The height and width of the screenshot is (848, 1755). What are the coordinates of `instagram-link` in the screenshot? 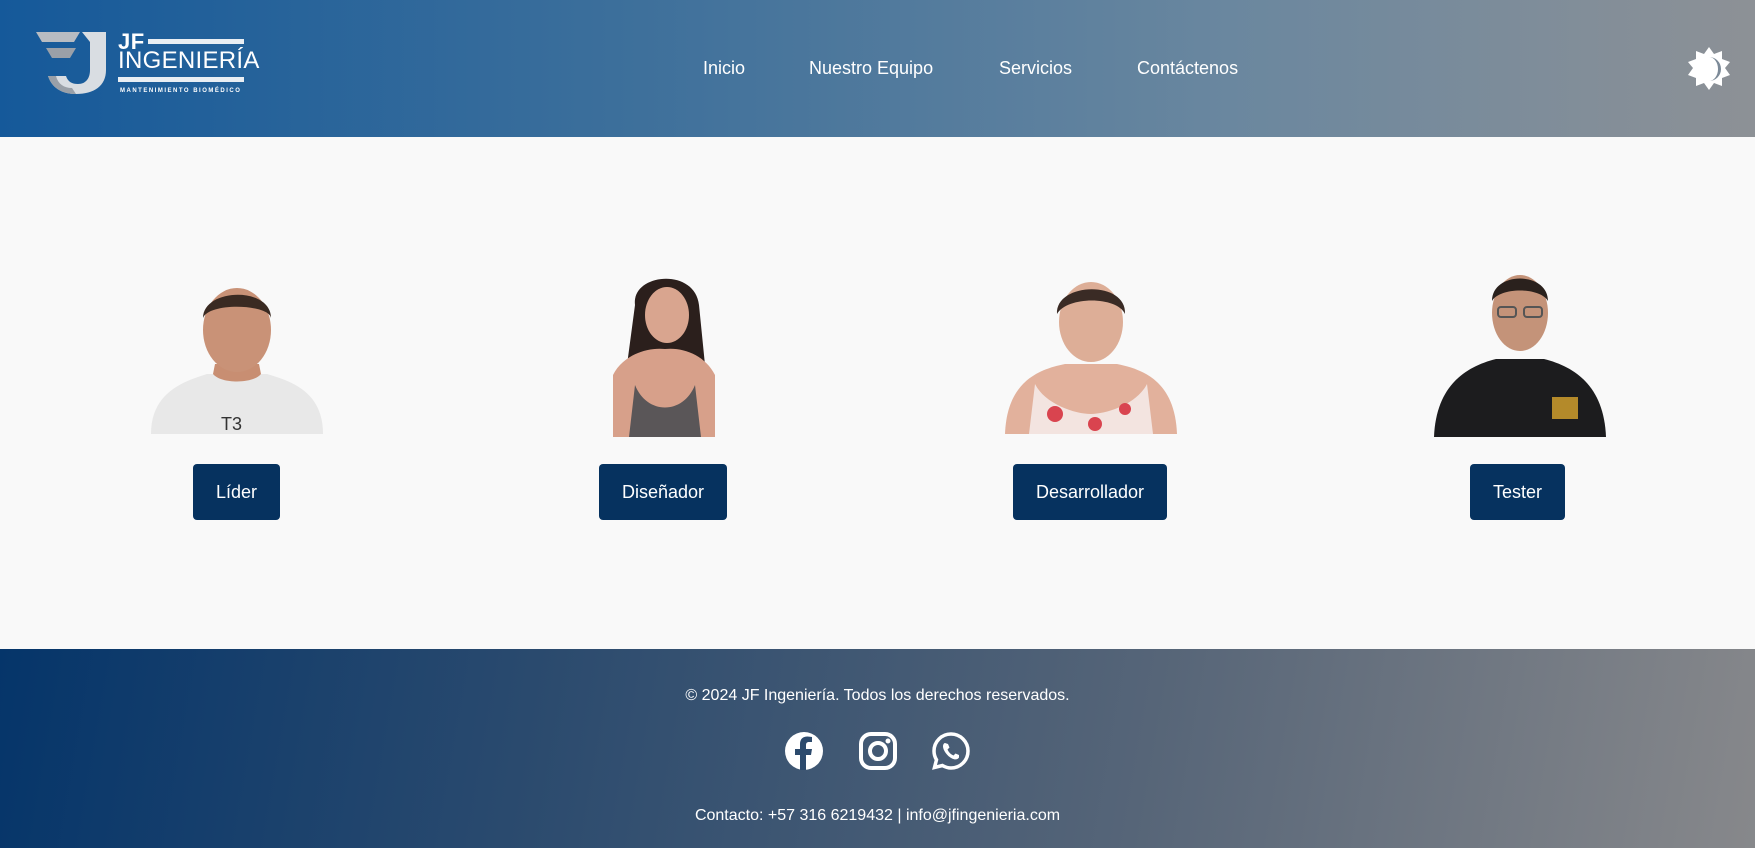 It's located at (878, 751).